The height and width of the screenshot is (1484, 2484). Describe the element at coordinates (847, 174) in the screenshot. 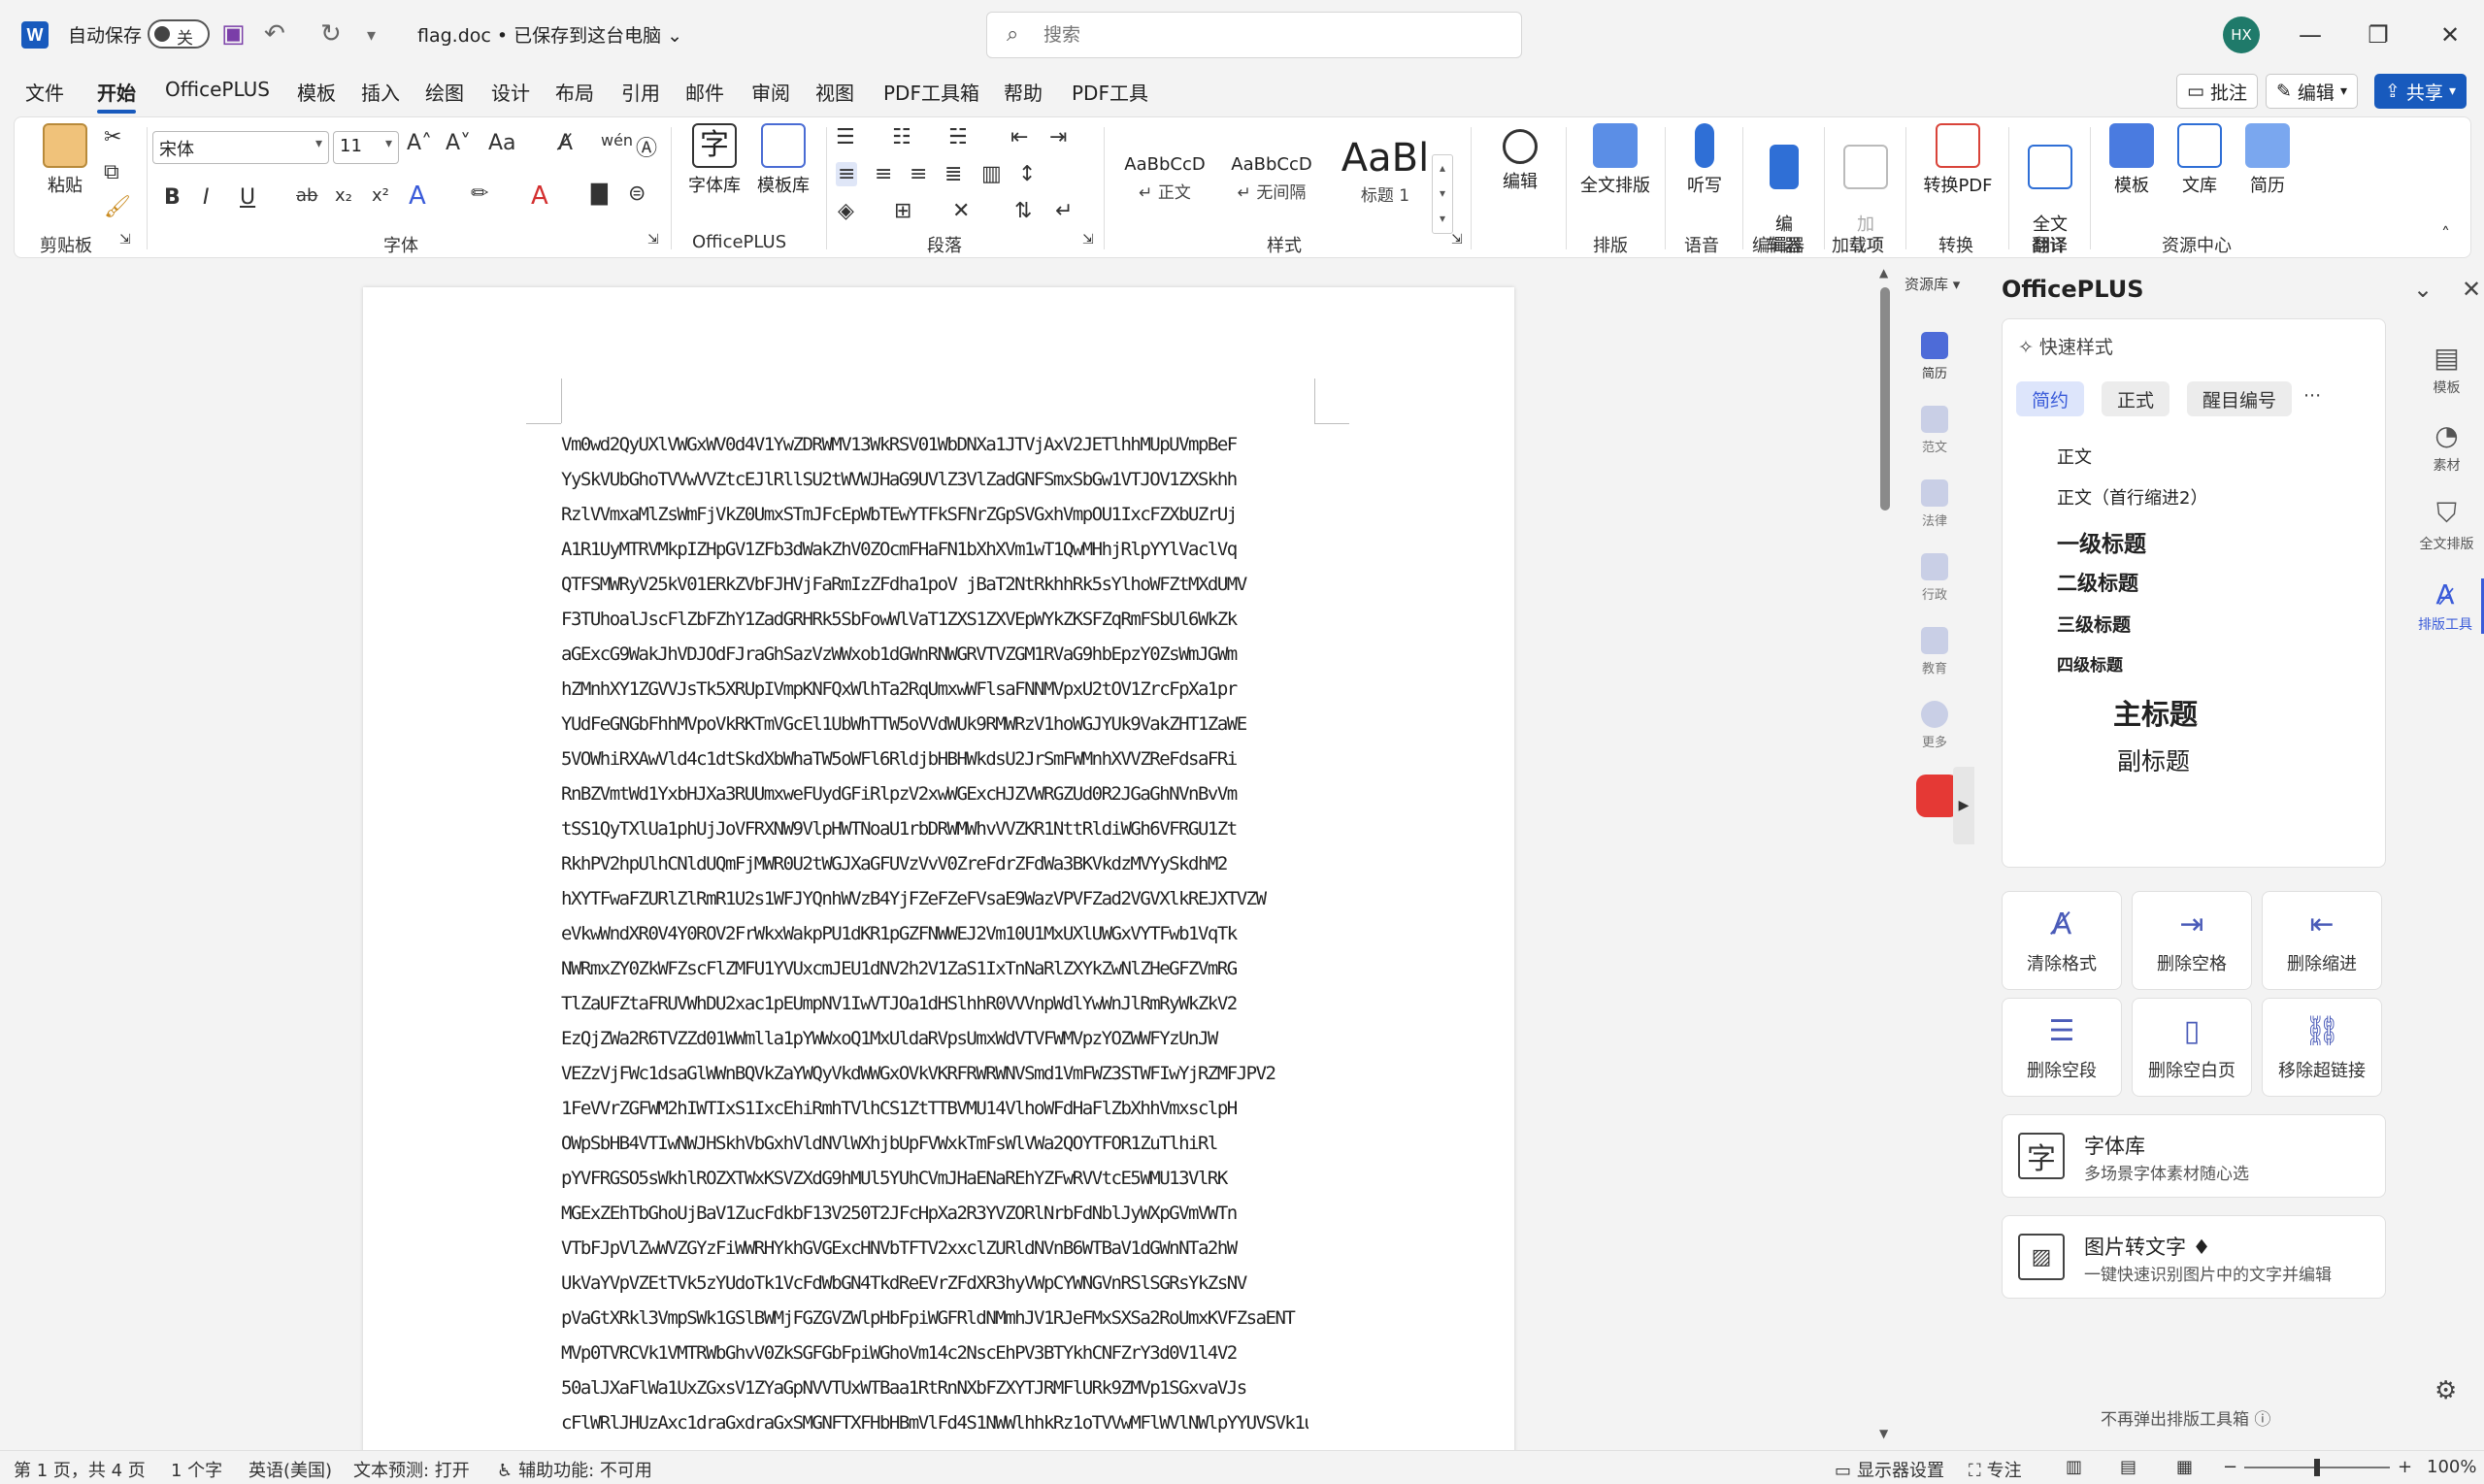

I see `align-left-icon: ≡` at that location.